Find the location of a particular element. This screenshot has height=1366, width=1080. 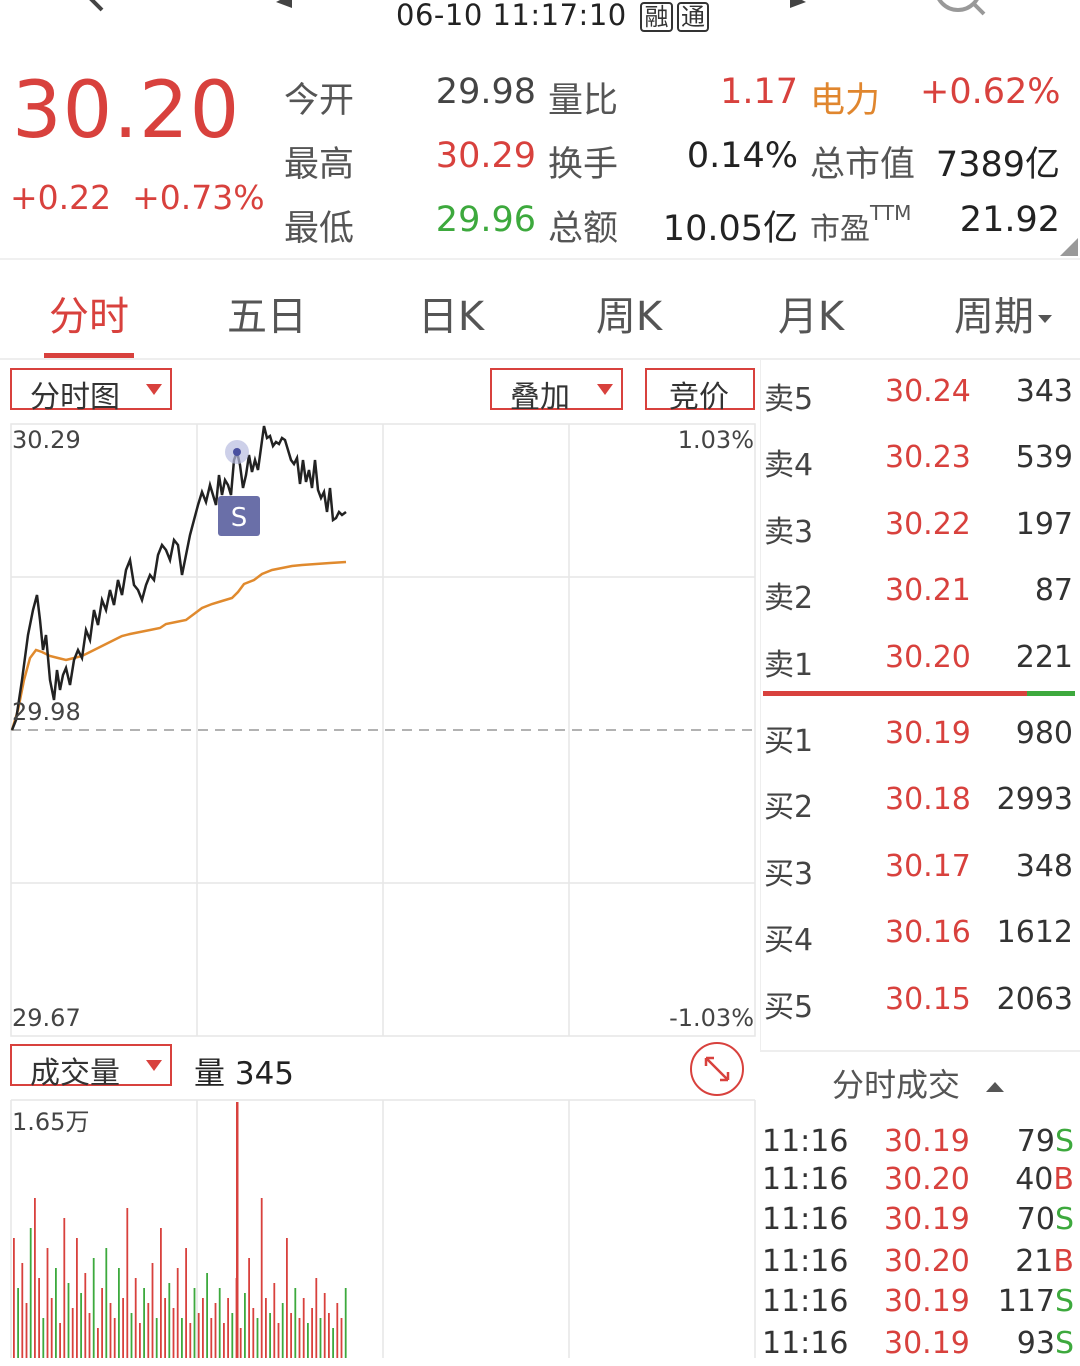

turnover-label: 换手 is located at coordinates (583, 165).